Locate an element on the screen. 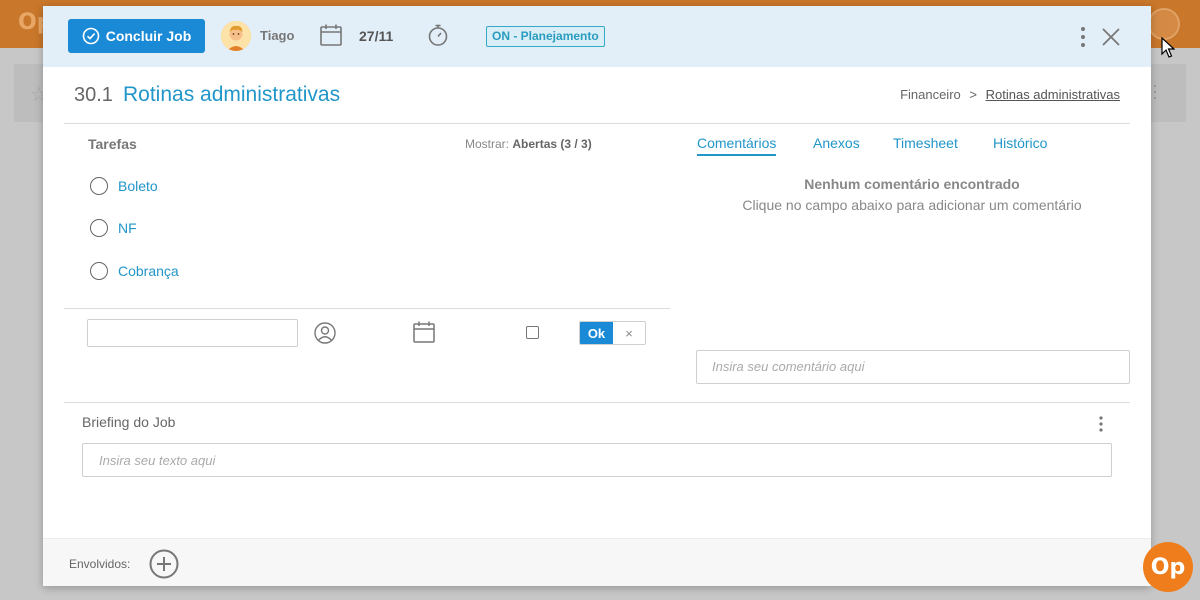 The width and height of the screenshot is (1200, 600). stopwatch-icon is located at coordinates (438, 35).